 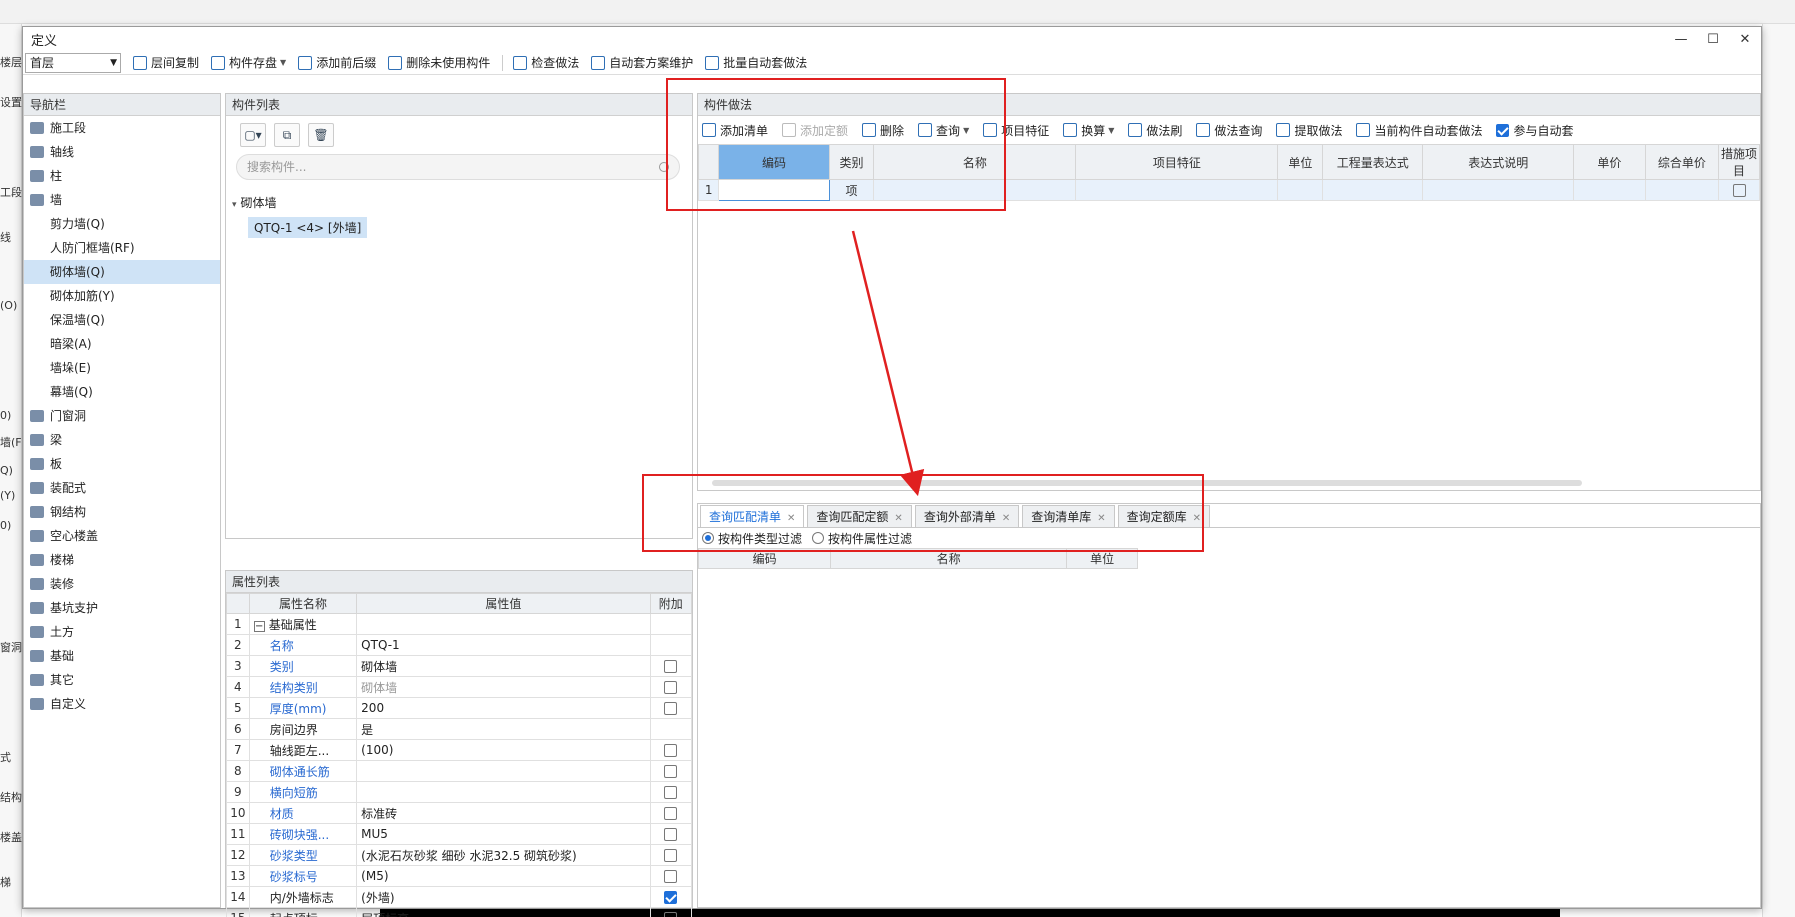 I want to click on property-row: 5 厚度(mm) 200, so click(x=459, y=708).